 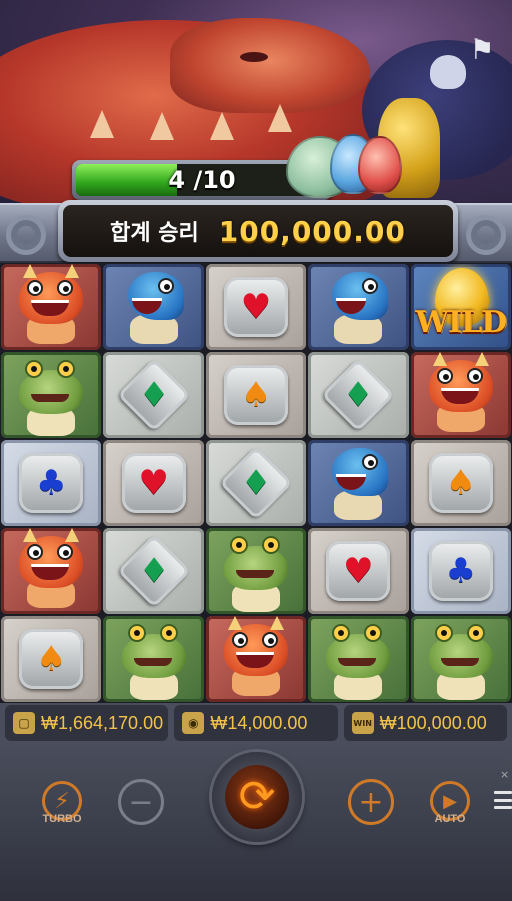 What do you see at coordinates (257, 797) in the screenshot?
I see `spin-button: ⟳` at bounding box center [257, 797].